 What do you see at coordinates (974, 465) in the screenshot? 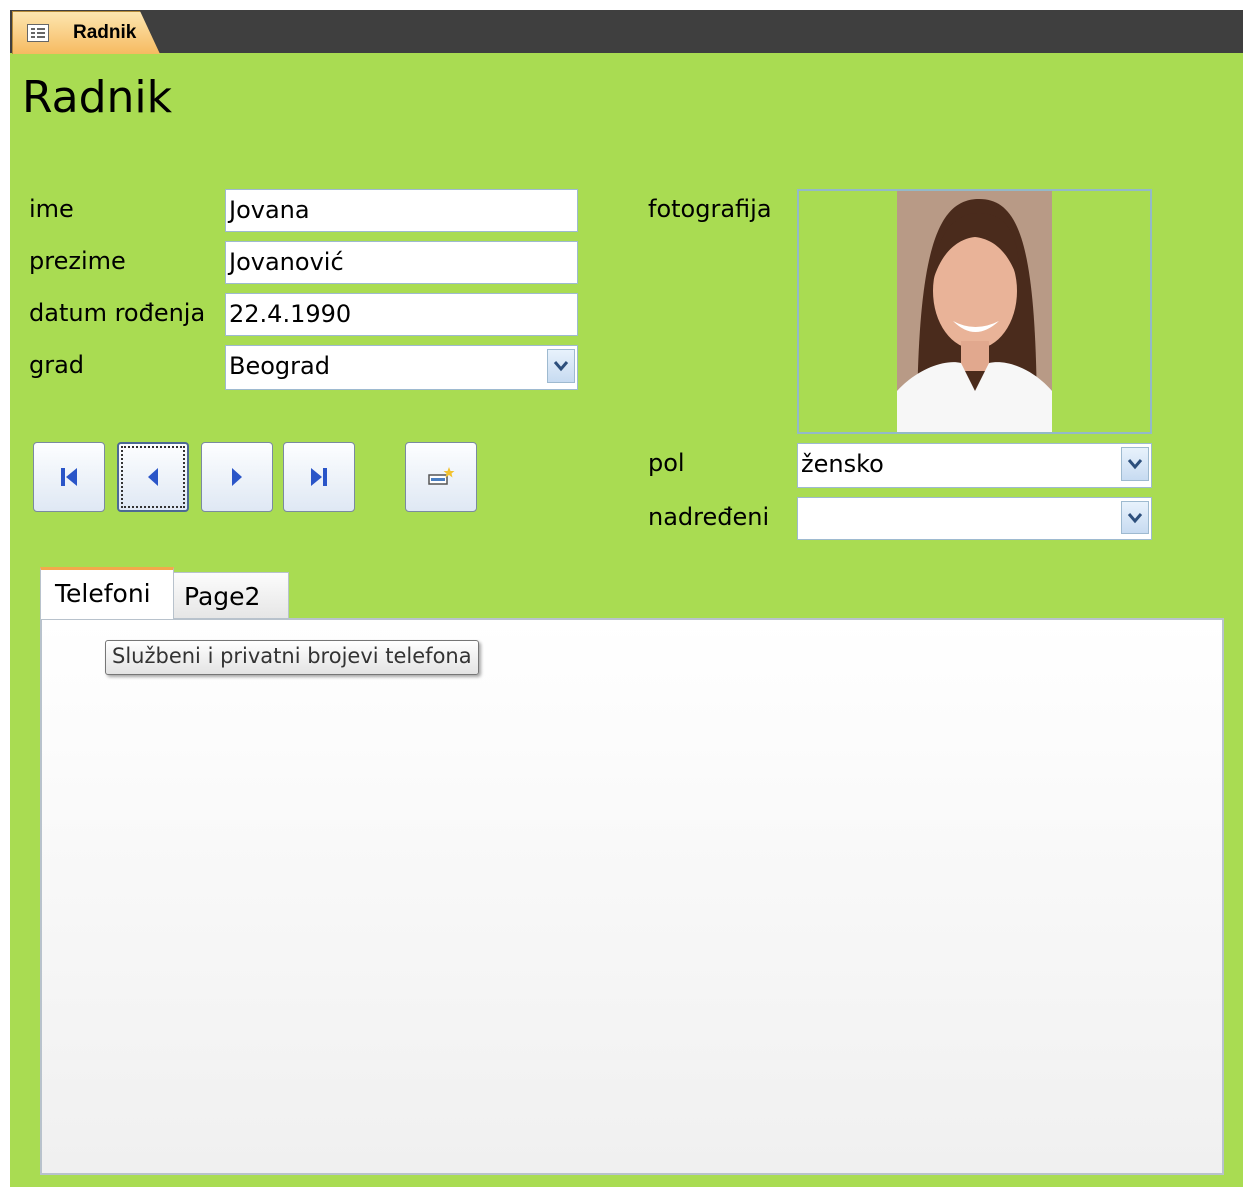
I see `pol-combo: žensko` at bounding box center [974, 465].